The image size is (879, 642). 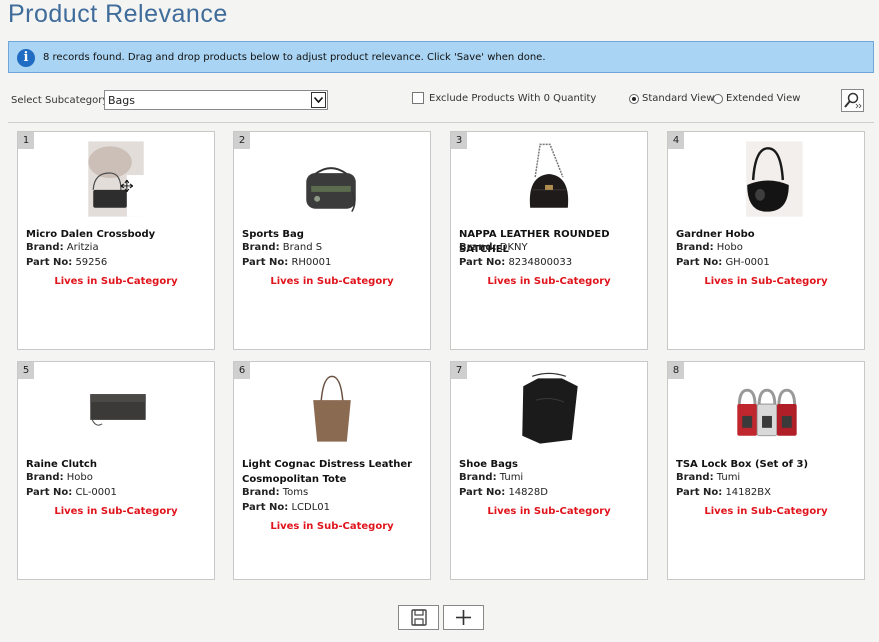 I want to click on subcategory-label: Select Subcategory:, so click(x=61, y=100).